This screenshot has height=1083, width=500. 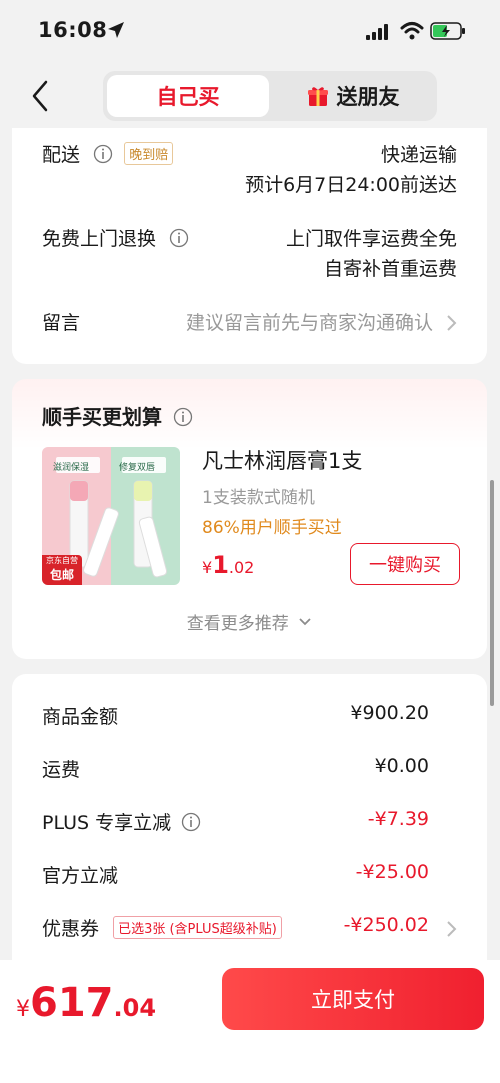 What do you see at coordinates (220, 565) in the screenshot?
I see `price-integer: 1` at bounding box center [220, 565].